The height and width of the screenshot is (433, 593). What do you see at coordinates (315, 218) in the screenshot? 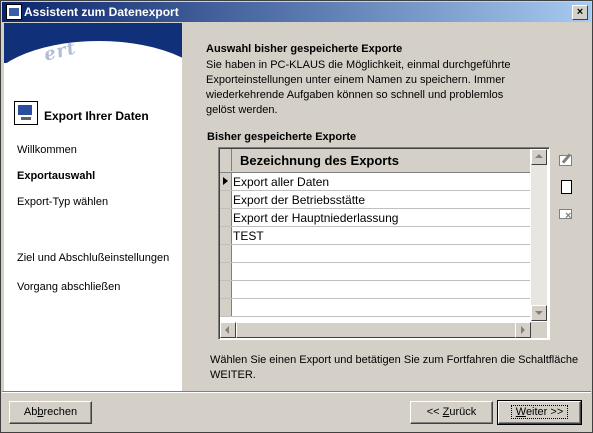
I see `table-cell: Export der Hauptniederlassung` at bounding box center [315, 218].